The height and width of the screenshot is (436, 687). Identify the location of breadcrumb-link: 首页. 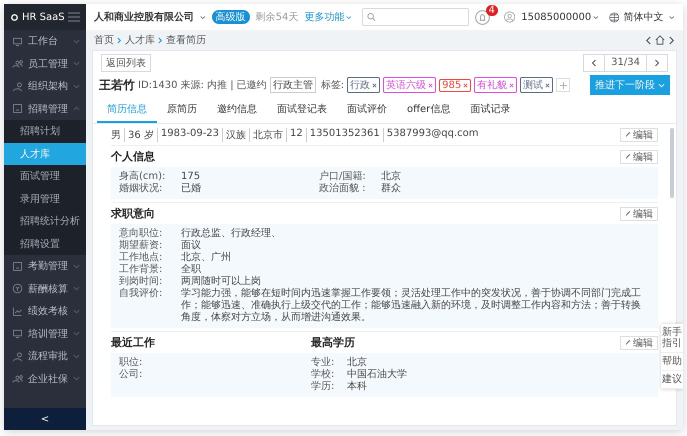
(104, 40).